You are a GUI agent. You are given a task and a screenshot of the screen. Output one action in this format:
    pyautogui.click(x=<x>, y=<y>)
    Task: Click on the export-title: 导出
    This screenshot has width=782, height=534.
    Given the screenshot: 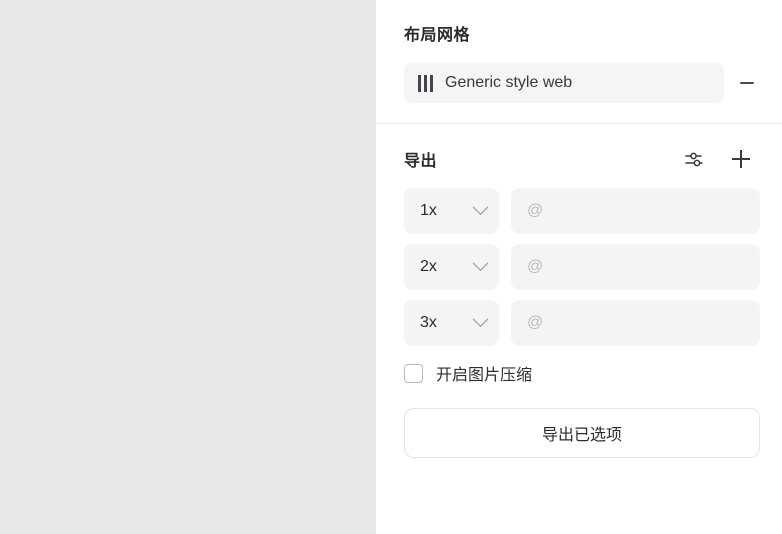 What is the action you would take?
    pyautogui.click(x=421, y=161)
    